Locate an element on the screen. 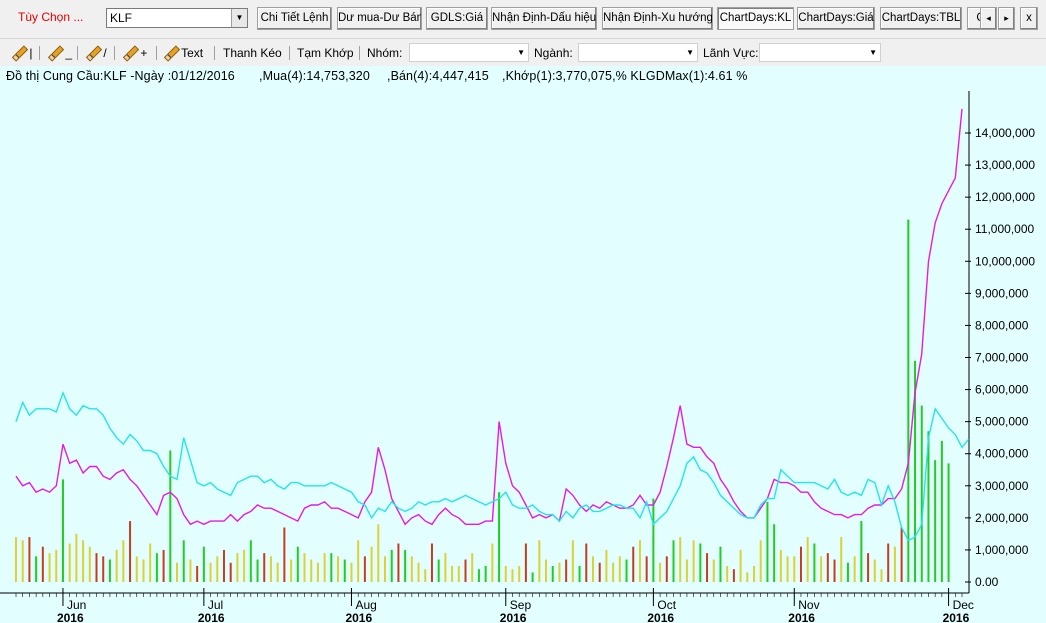 This screenshot has width=1046, height=623. scroll-tabs-left-button: ◂ is located at coordinates (988, 18).